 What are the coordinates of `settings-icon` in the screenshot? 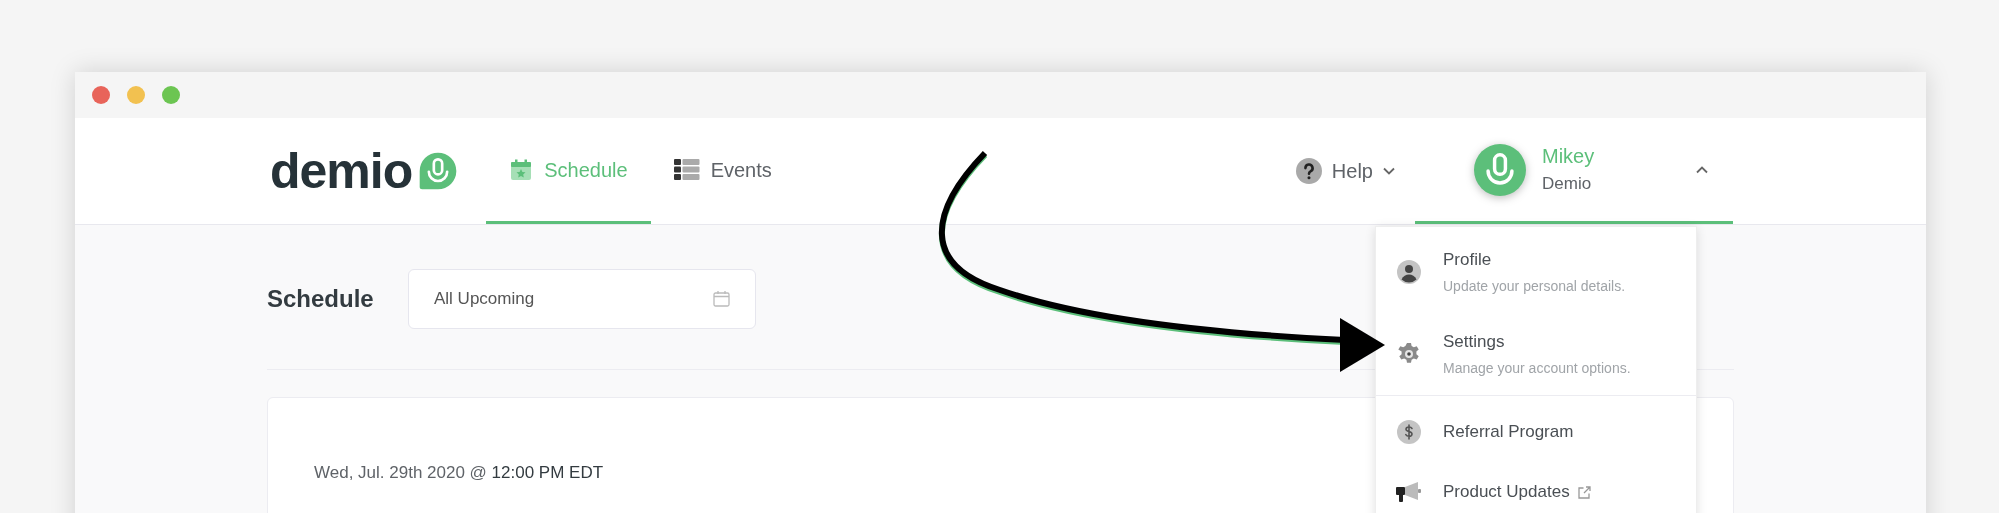 It's located at (1409, 354).